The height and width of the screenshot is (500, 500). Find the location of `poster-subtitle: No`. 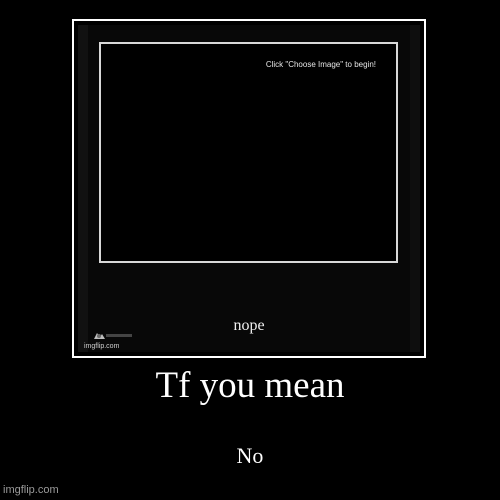

poster-subtitle: No is located at coordinates (250, 455).